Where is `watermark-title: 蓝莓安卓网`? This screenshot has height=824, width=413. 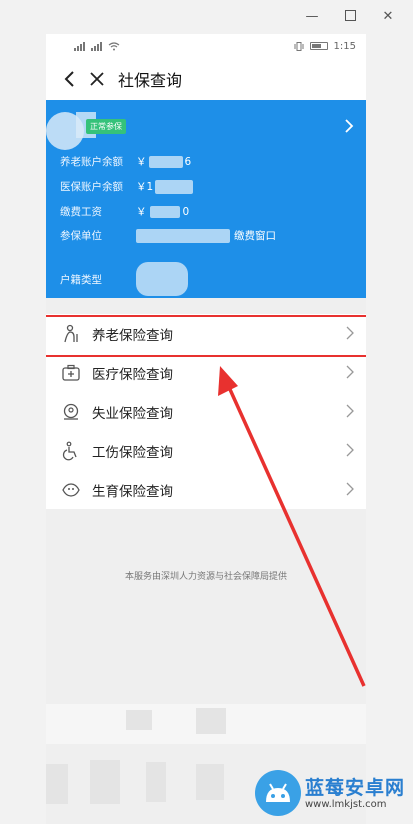 watermark-title: 蓝莓安卓网 is located at coordinates (354, 787).